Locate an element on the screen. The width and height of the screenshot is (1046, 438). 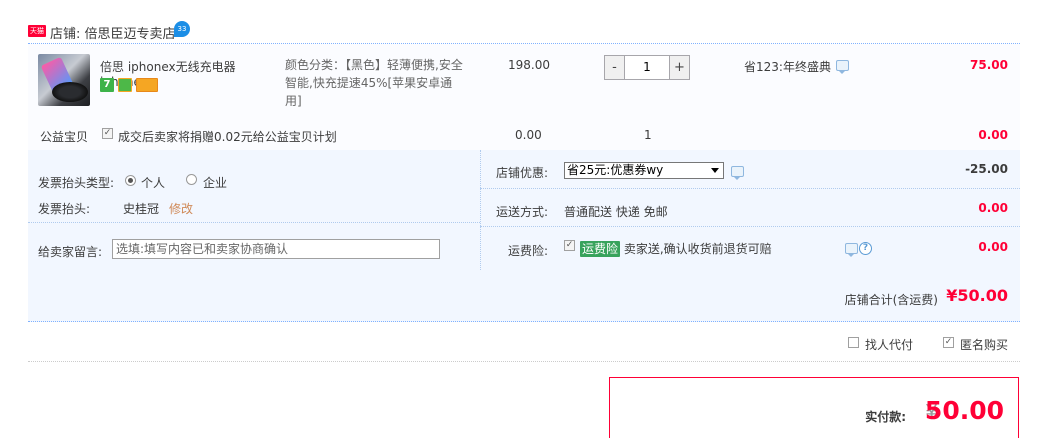
credit-card-icon is located at coordinates (147, 85).